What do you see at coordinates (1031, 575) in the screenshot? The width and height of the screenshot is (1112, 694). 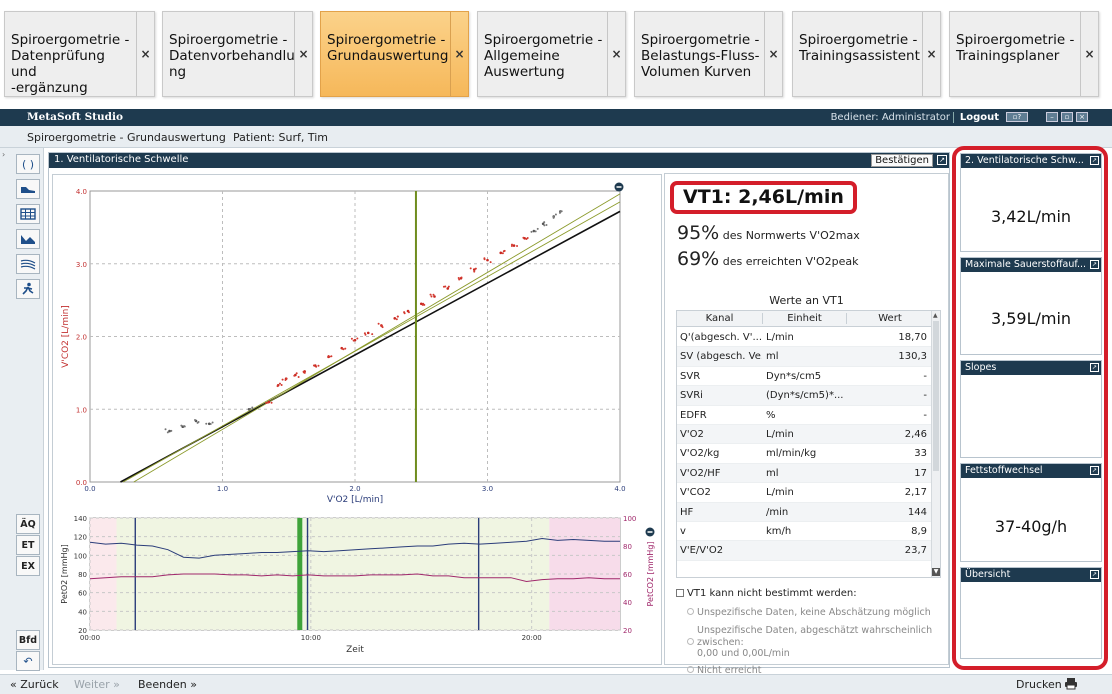 I see `panel-header: Übersicht ↗` at bounding box center [1031, 575].